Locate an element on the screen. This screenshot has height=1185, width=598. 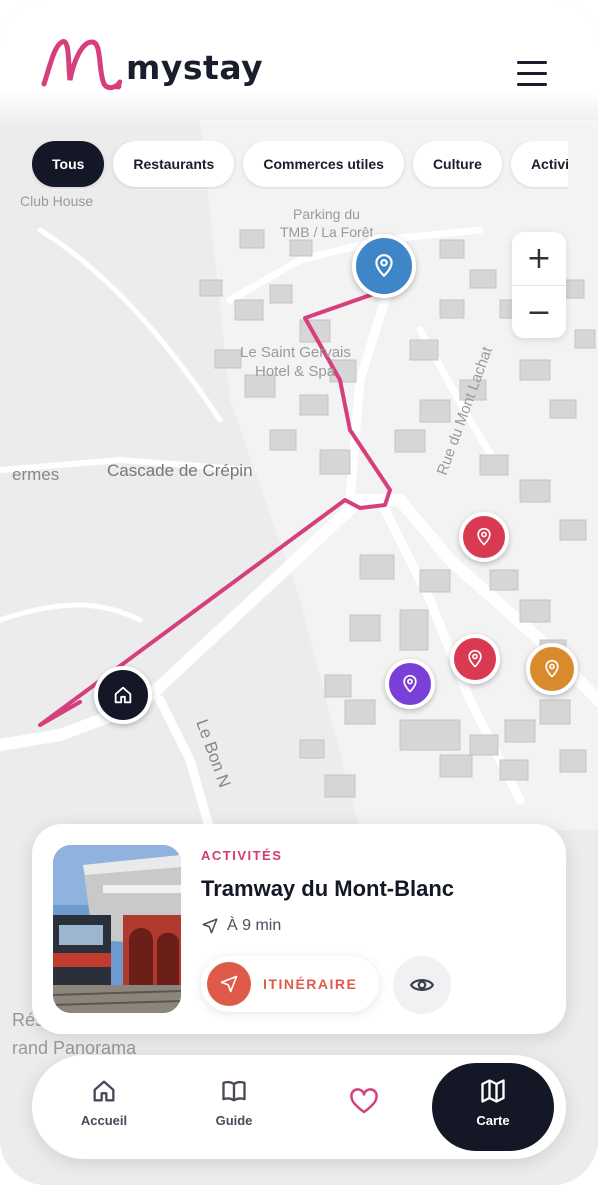
brand-name: mystay is located at coordinates (195, 67).